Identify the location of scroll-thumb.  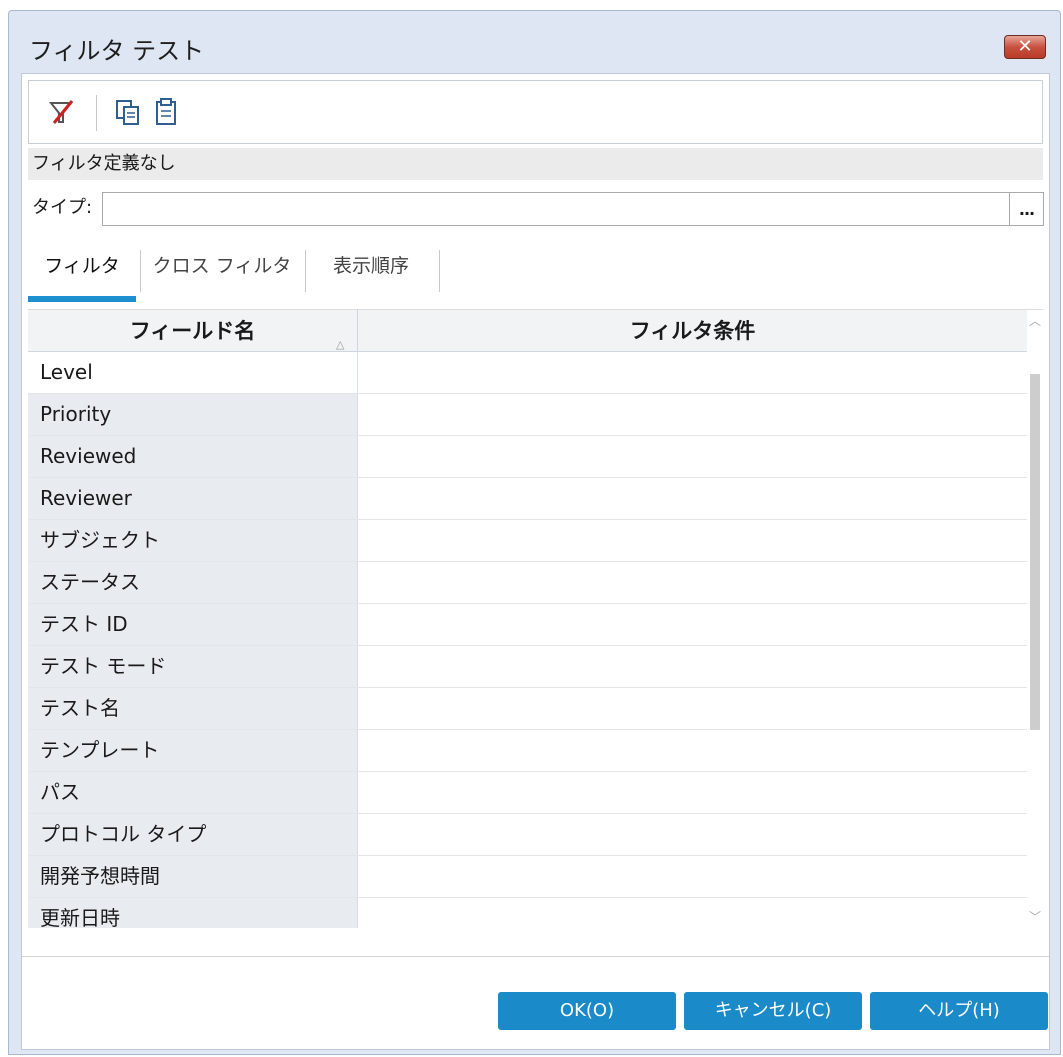
(1035, 552).